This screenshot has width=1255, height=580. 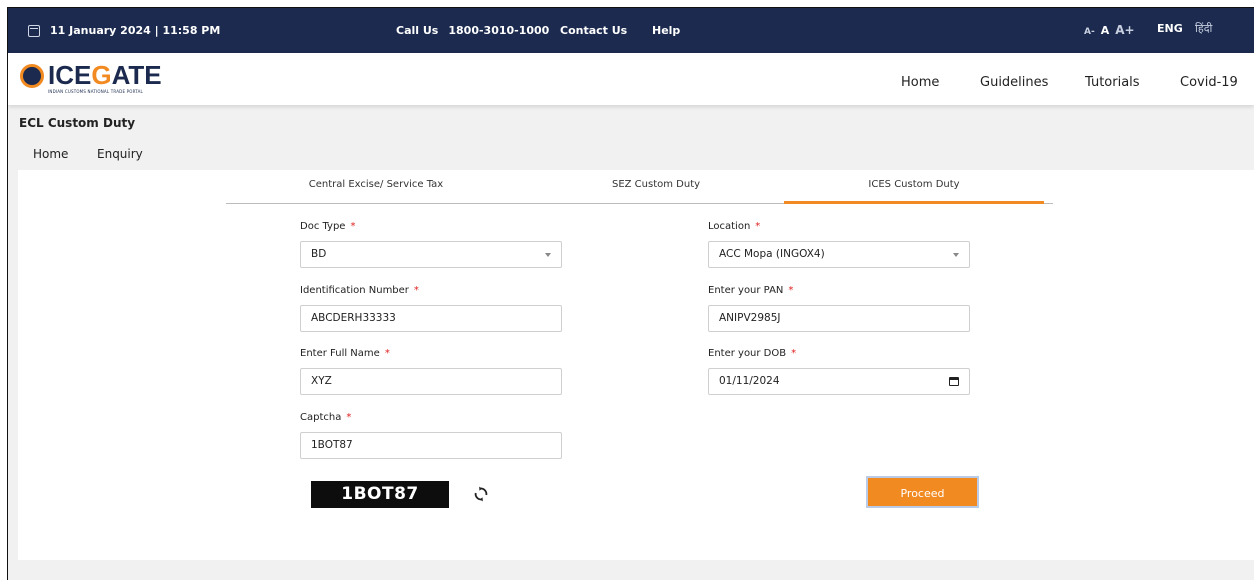 I want to click on doc-type-label: Doc Type *, so click(x=328, y=226).